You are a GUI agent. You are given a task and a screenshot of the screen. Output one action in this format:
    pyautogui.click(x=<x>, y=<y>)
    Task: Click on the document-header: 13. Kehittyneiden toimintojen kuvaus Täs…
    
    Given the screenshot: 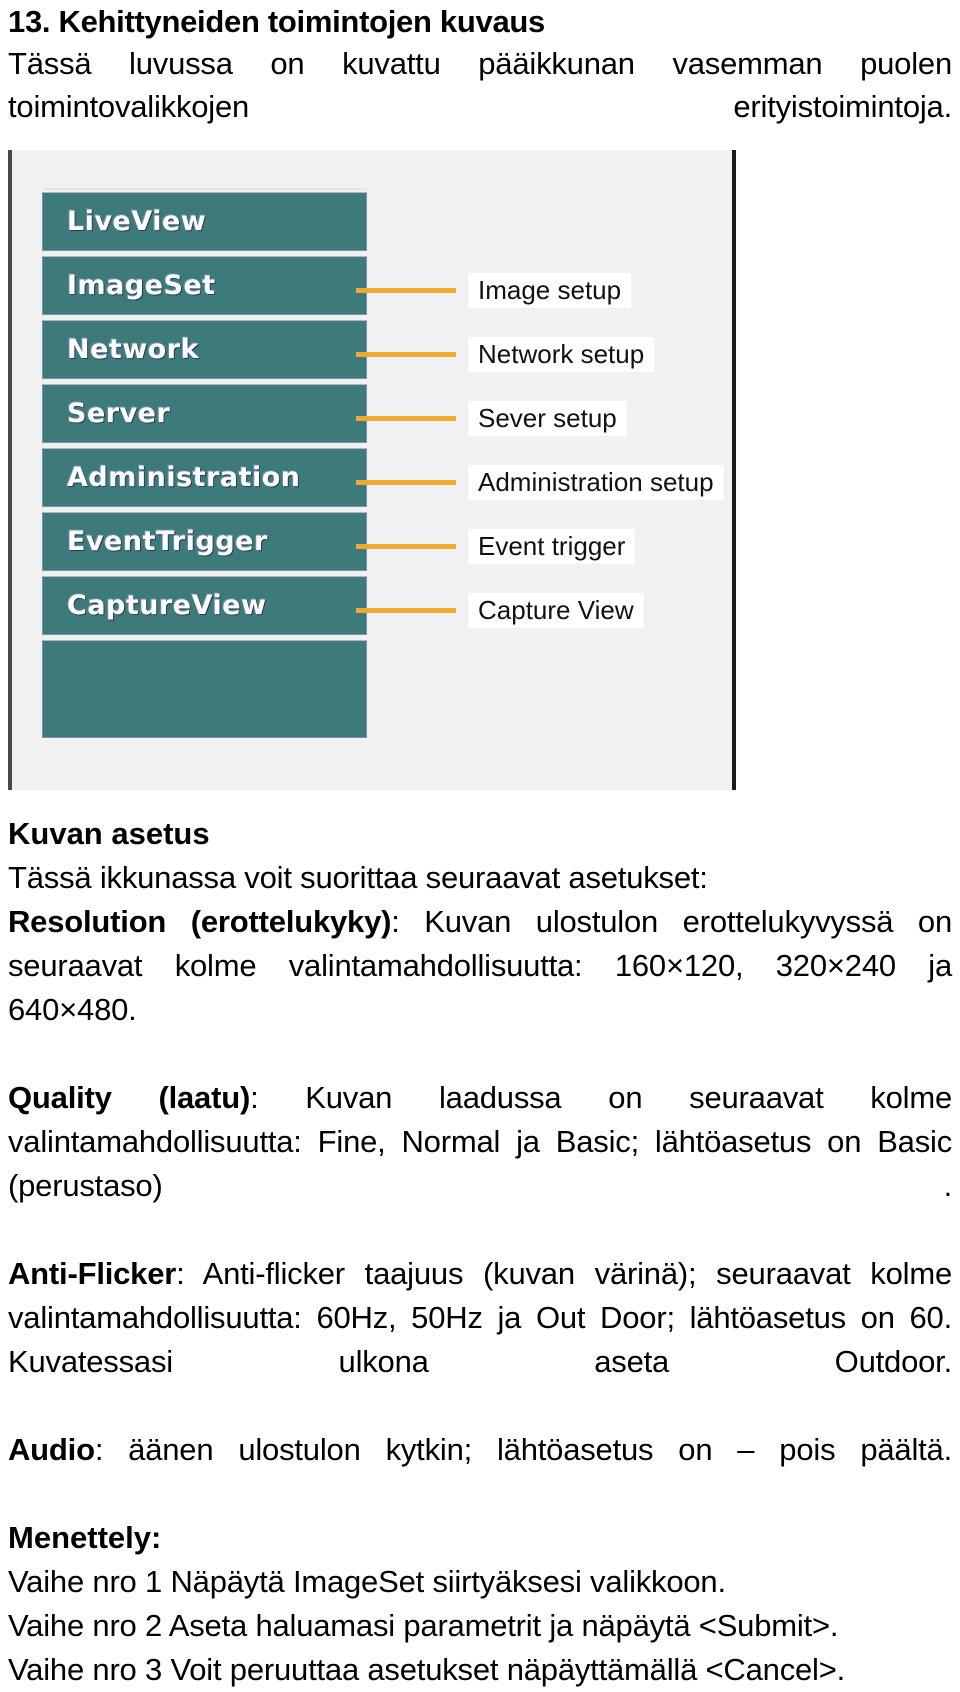 What is the action you would take?
    pyautogui.click(x=480, y=86)
    